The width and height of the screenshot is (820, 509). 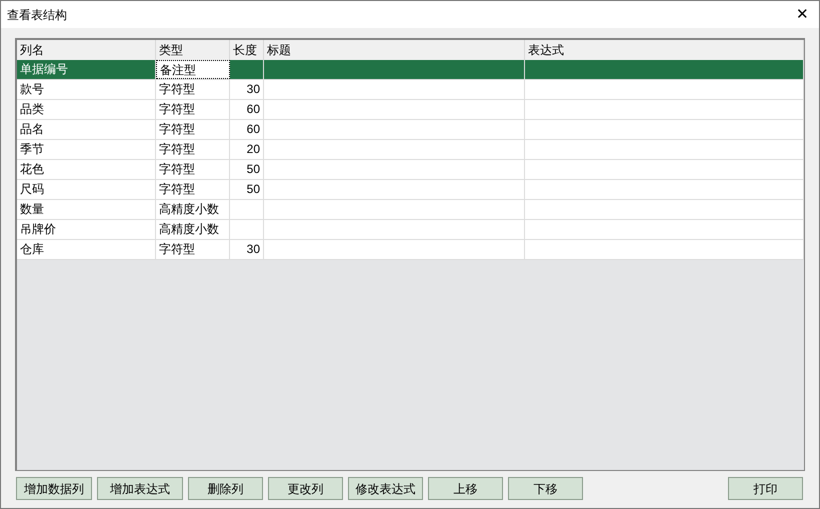 I want to click on toolbar-button: 增加表达式, so click(x=140, y=488).